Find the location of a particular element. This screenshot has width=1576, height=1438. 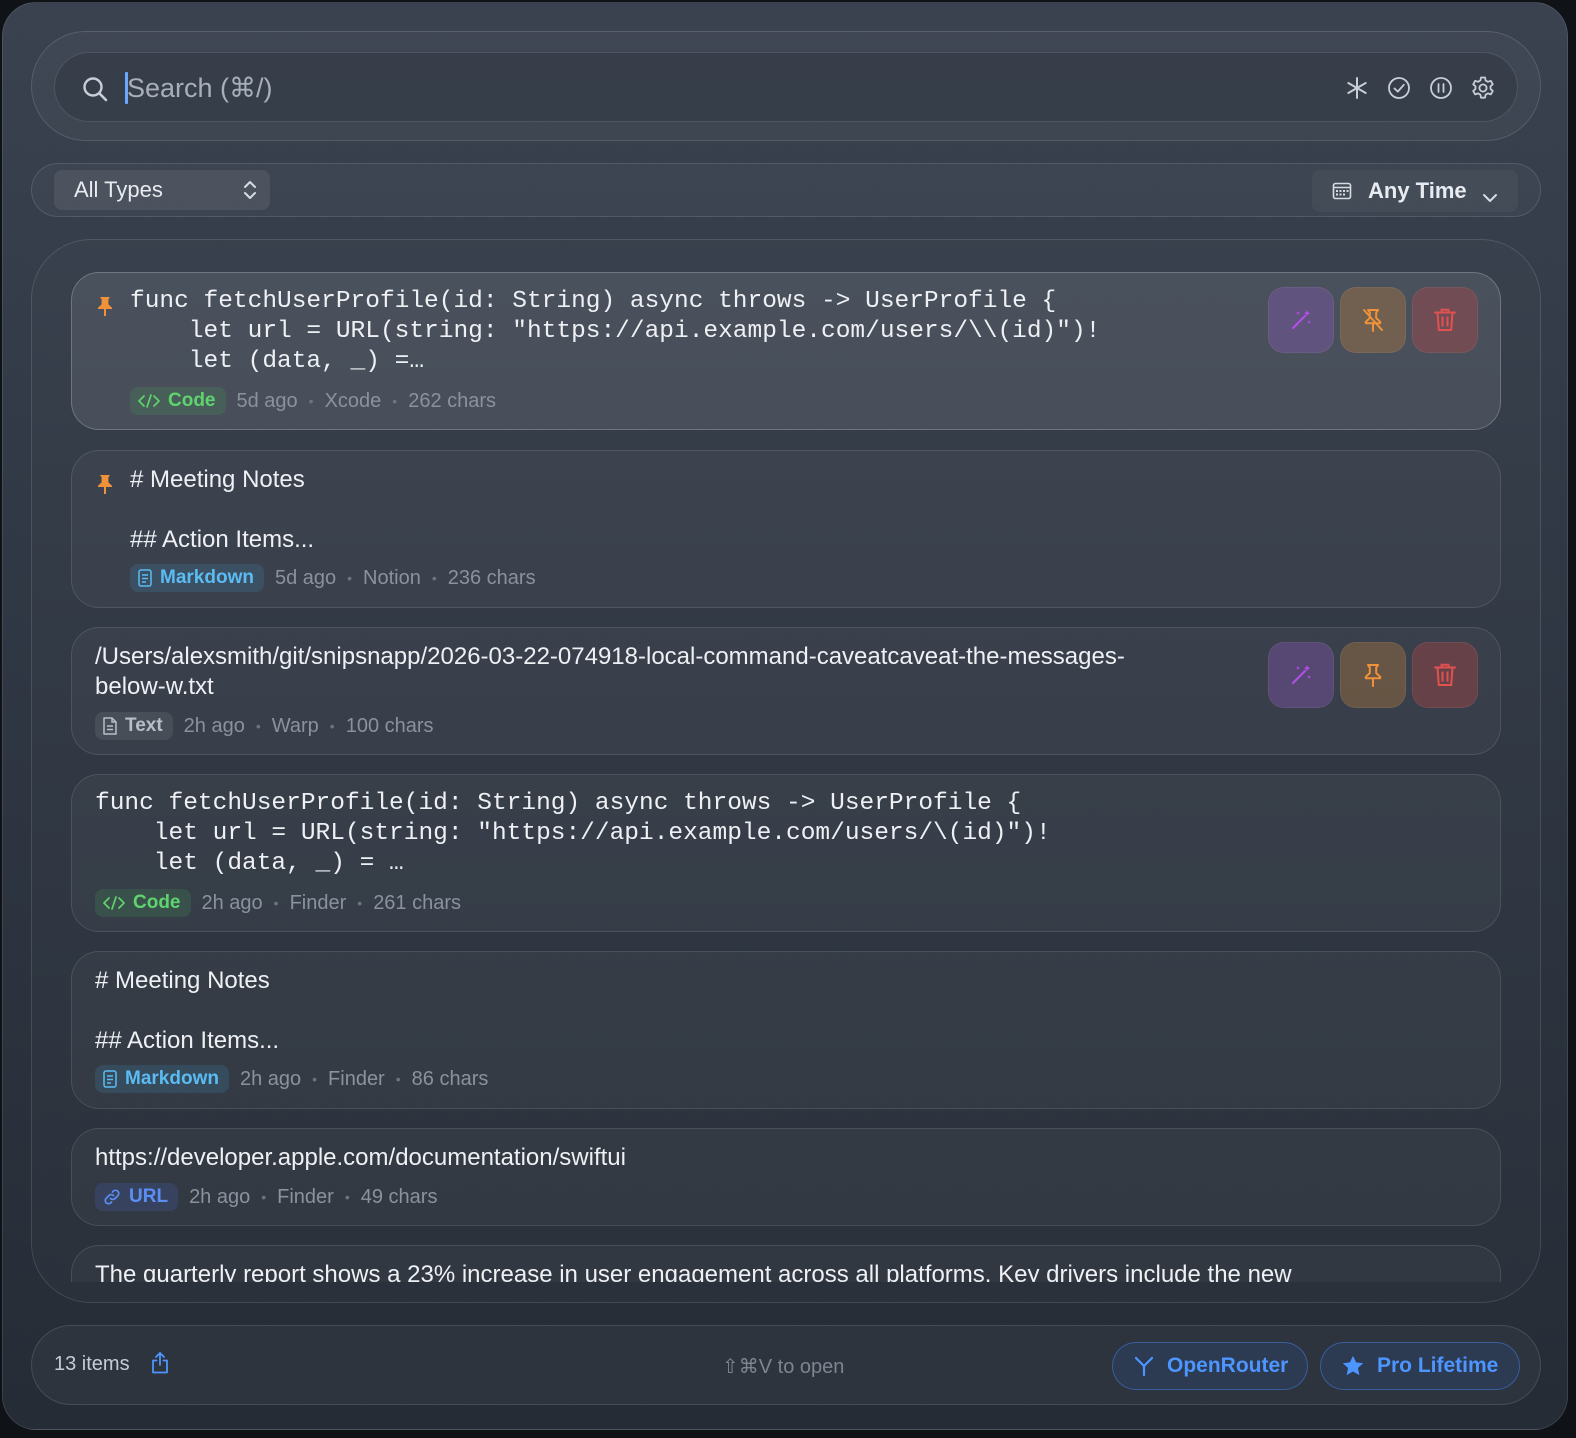

chevron-down-icon is located at coordinates (1490, 197).